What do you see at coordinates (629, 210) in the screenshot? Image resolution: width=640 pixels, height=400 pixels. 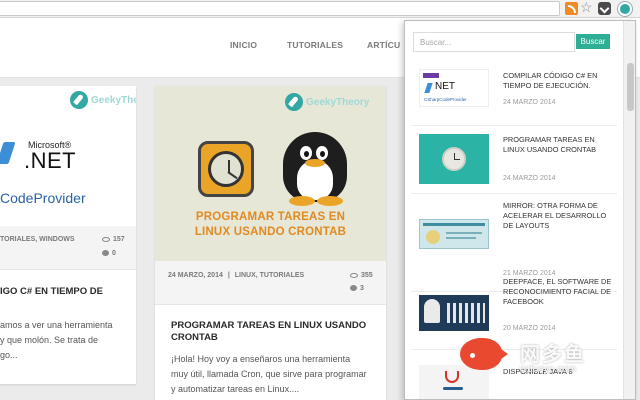 I see `popup-scrollbar` at bounding box center [629, 210].